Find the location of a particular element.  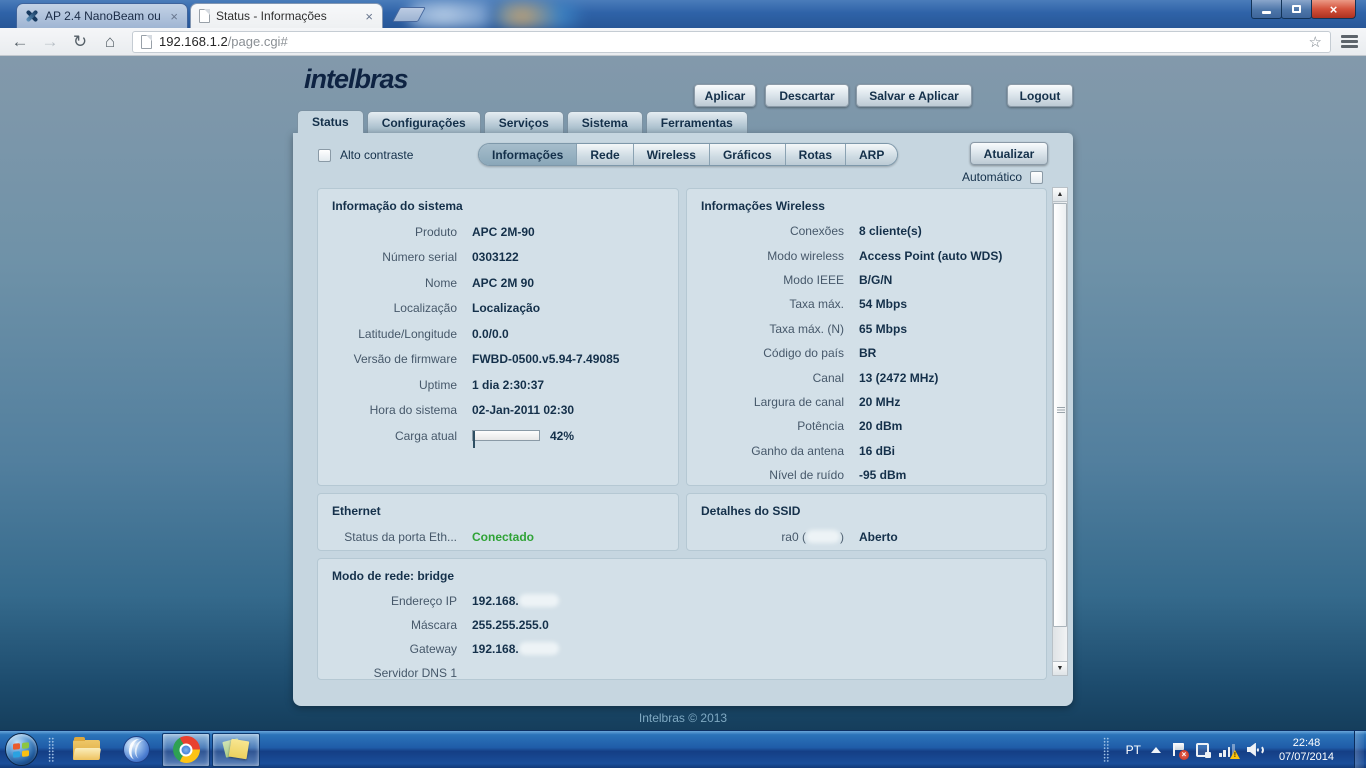

info-row: Endereço IP 192.168. is located at coordinates (682, 601).